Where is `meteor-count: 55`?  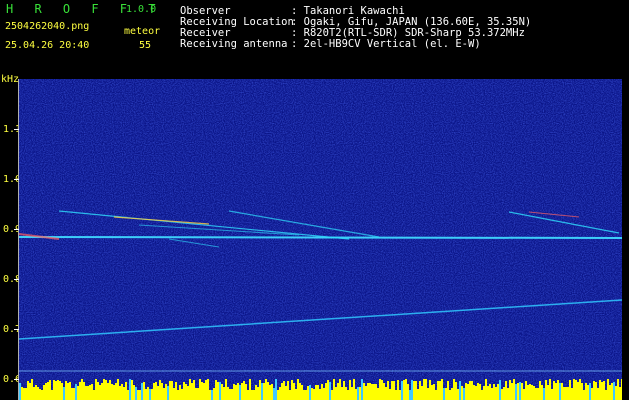 meteor-count: 55 is located at coordinates (145, 45).